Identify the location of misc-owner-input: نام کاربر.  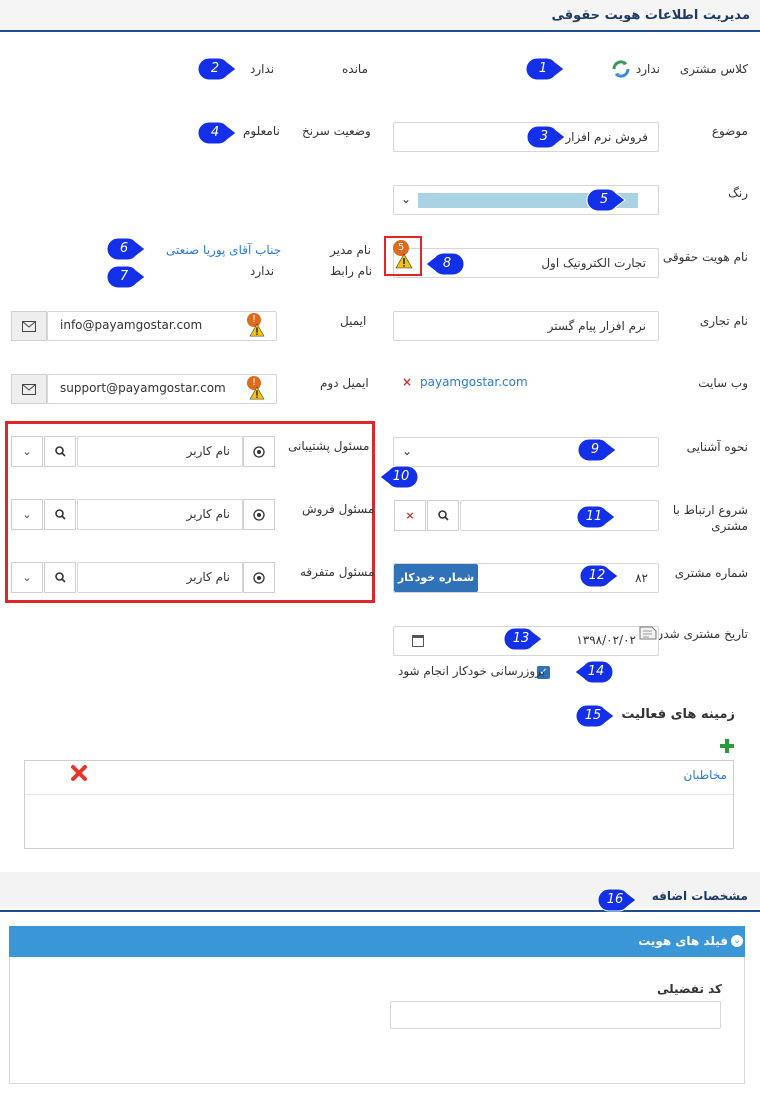
(160, 577).